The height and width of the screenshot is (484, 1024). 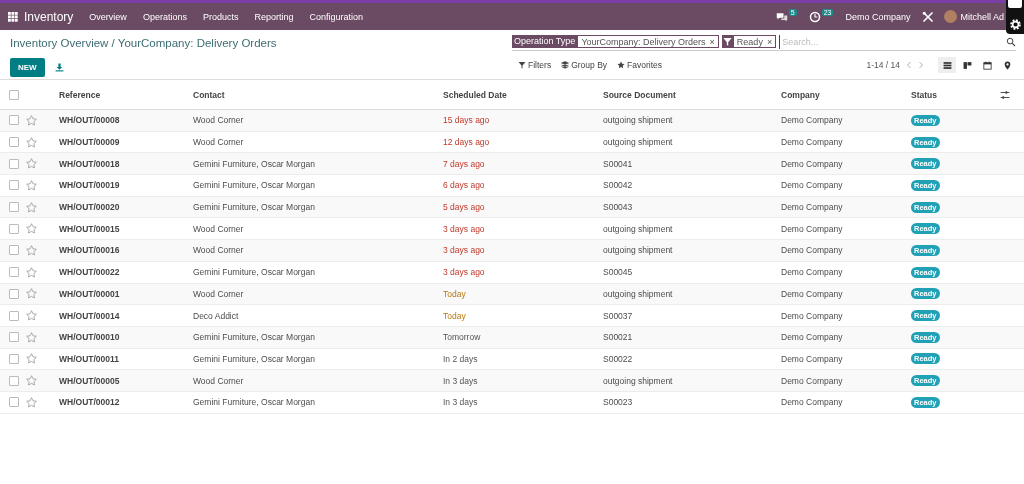 I want to click on column-header: Reference, so click(x=126, y=94).